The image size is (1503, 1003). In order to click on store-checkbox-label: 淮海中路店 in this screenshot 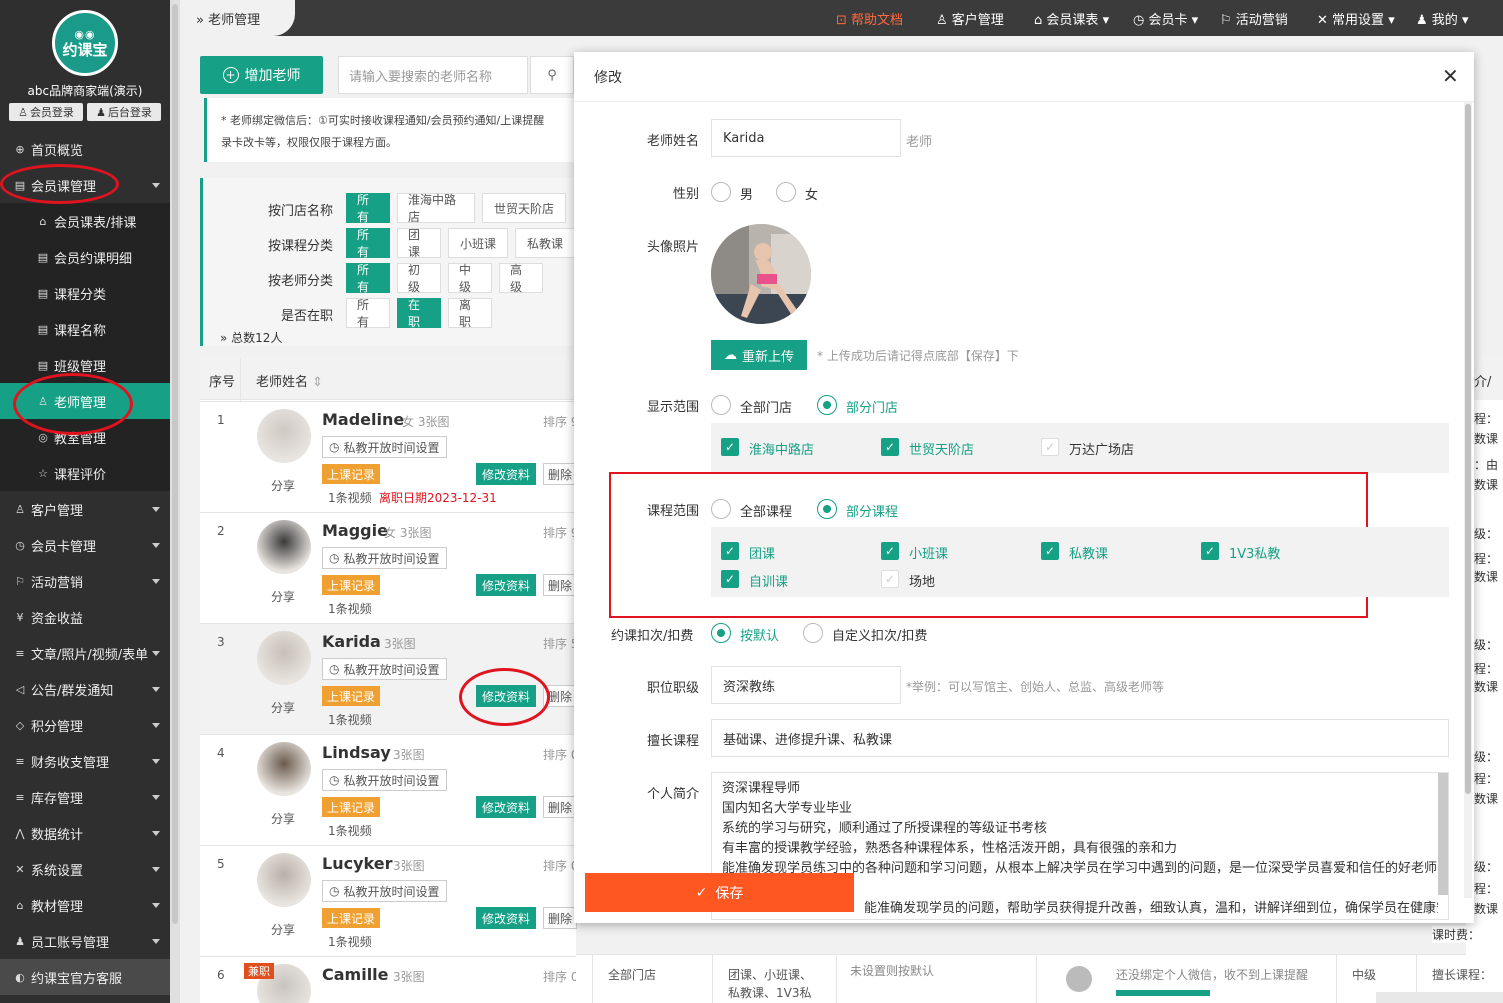, I will do `click(781, 448)`.